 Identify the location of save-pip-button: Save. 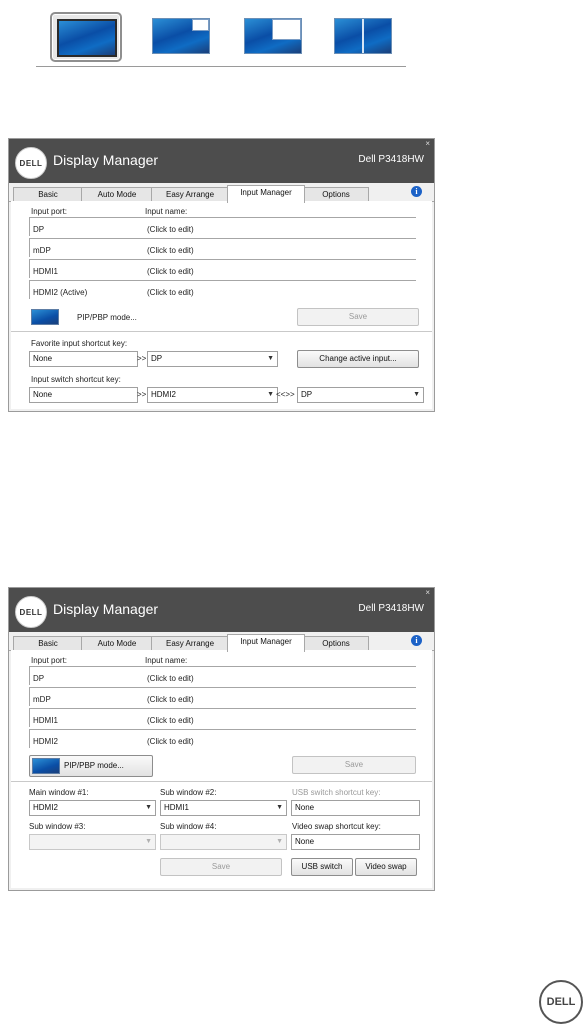
(221, 867).